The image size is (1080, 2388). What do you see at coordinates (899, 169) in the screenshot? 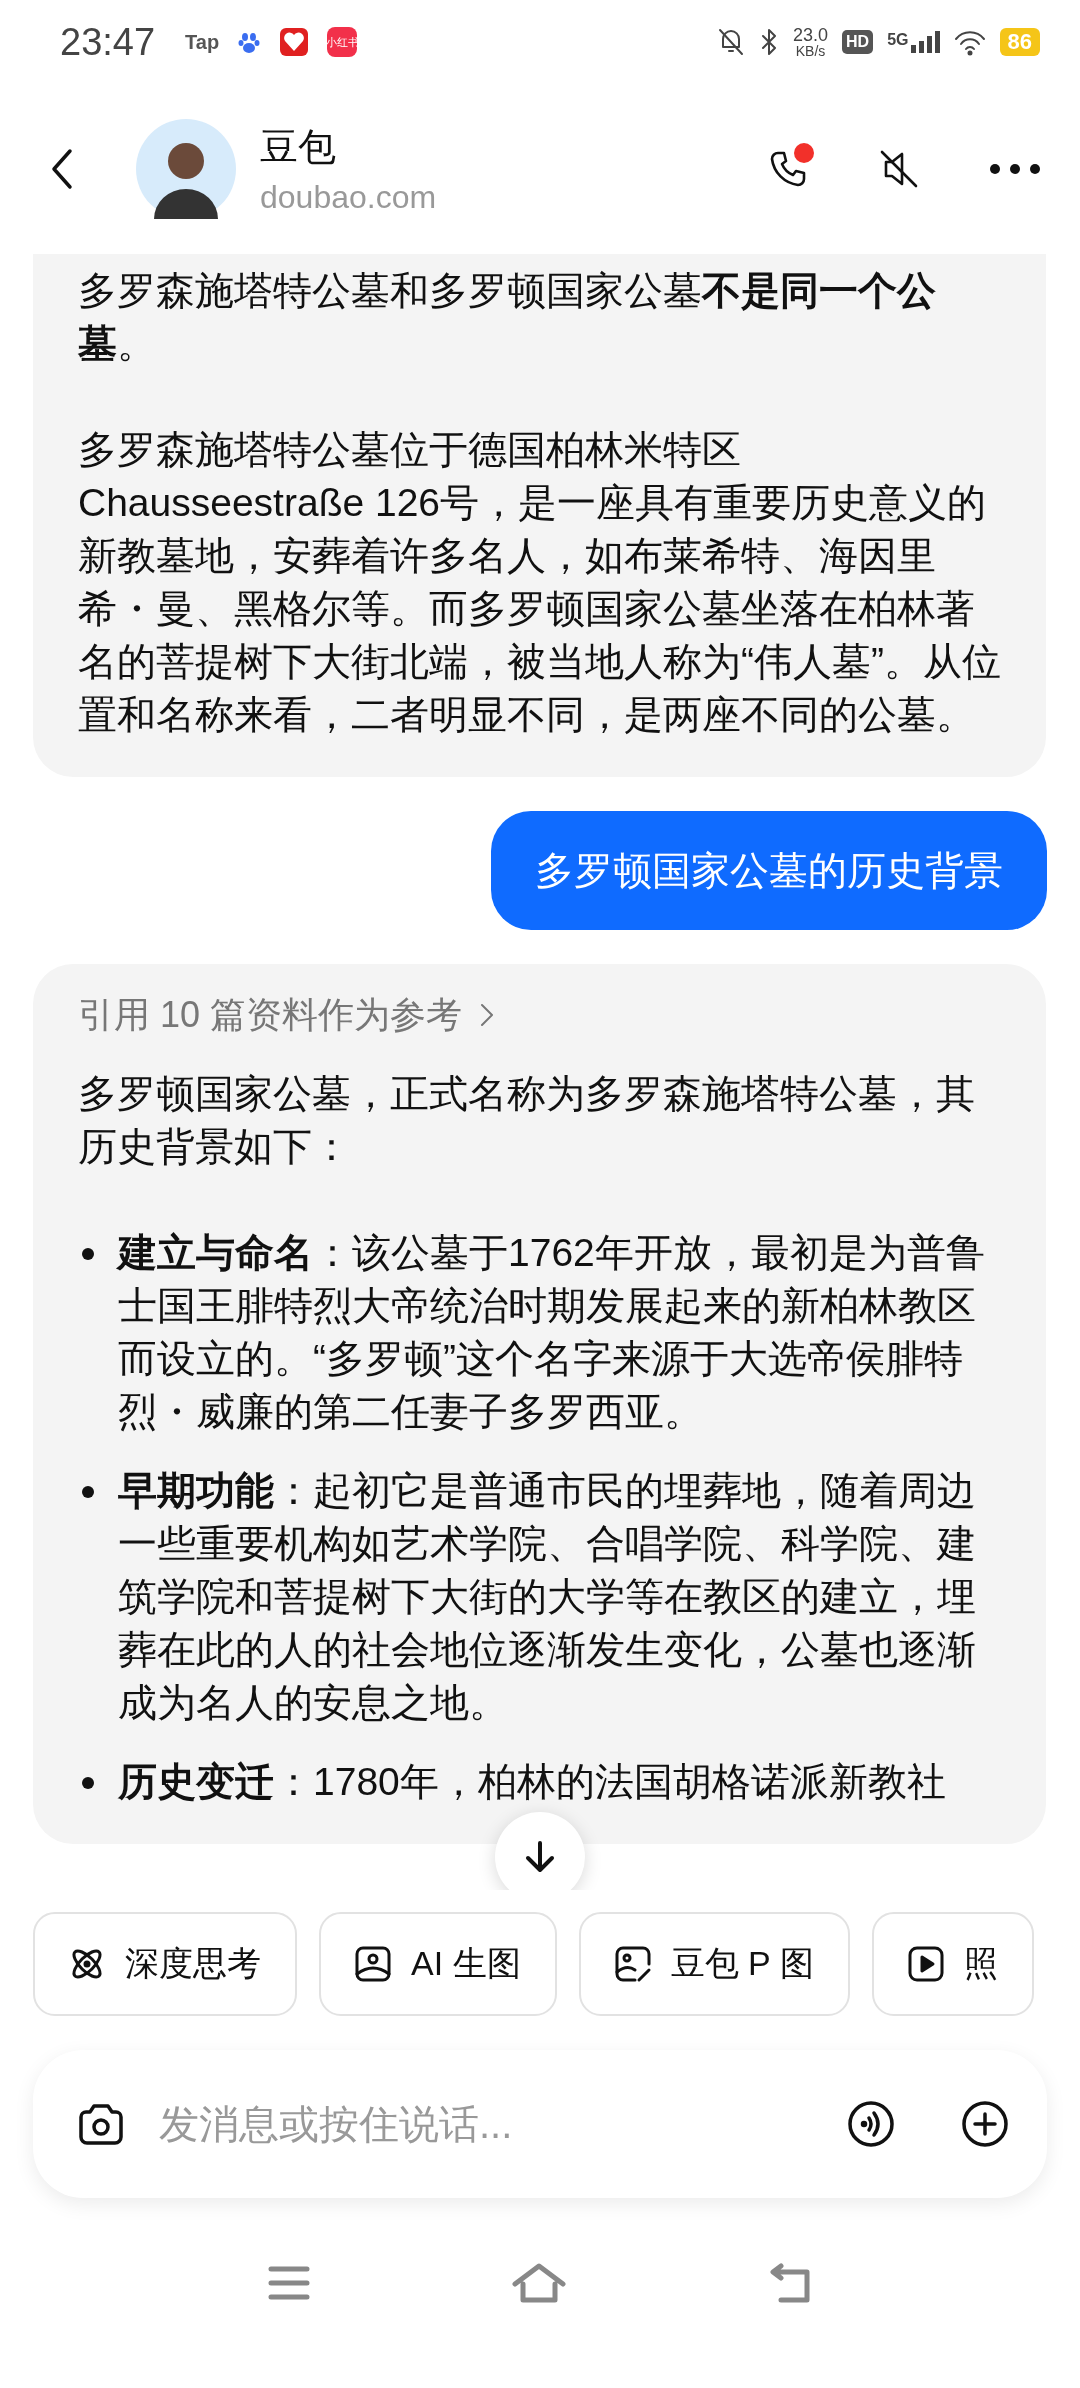
I see `muted-speaker-icon` at bounding box center [899, 169].